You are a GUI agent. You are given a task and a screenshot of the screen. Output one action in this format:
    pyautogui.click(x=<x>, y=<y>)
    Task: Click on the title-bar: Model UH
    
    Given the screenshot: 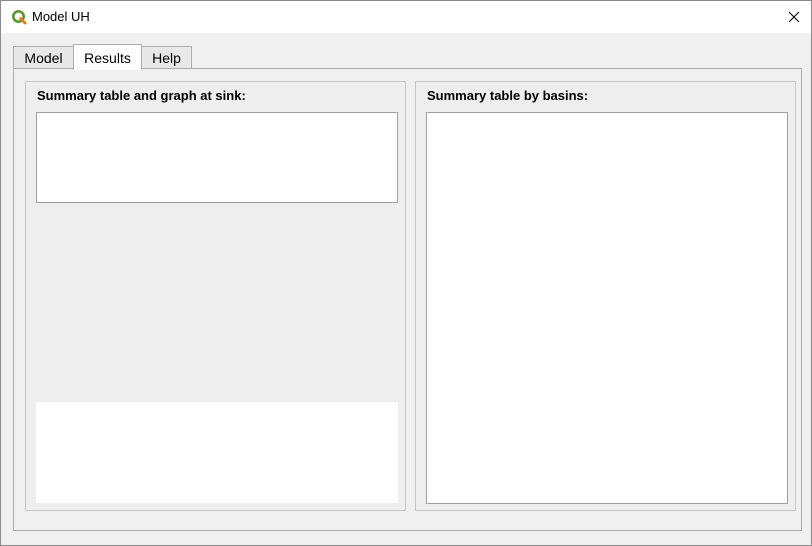 What is the action you would take?
    pyautogui.click(x=406, y=17)
    